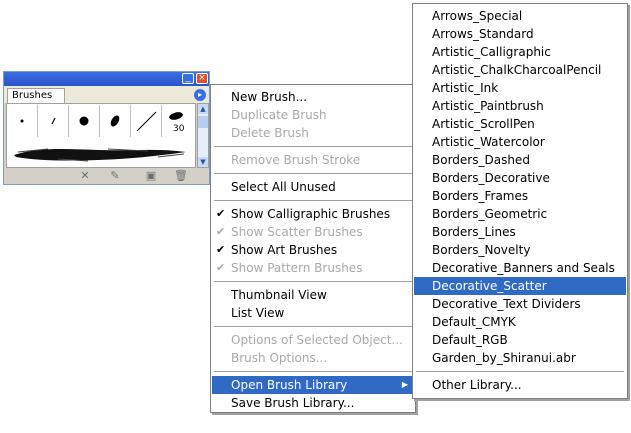  I want to click on library-item: Borders_Novelty, so click(520, 250).